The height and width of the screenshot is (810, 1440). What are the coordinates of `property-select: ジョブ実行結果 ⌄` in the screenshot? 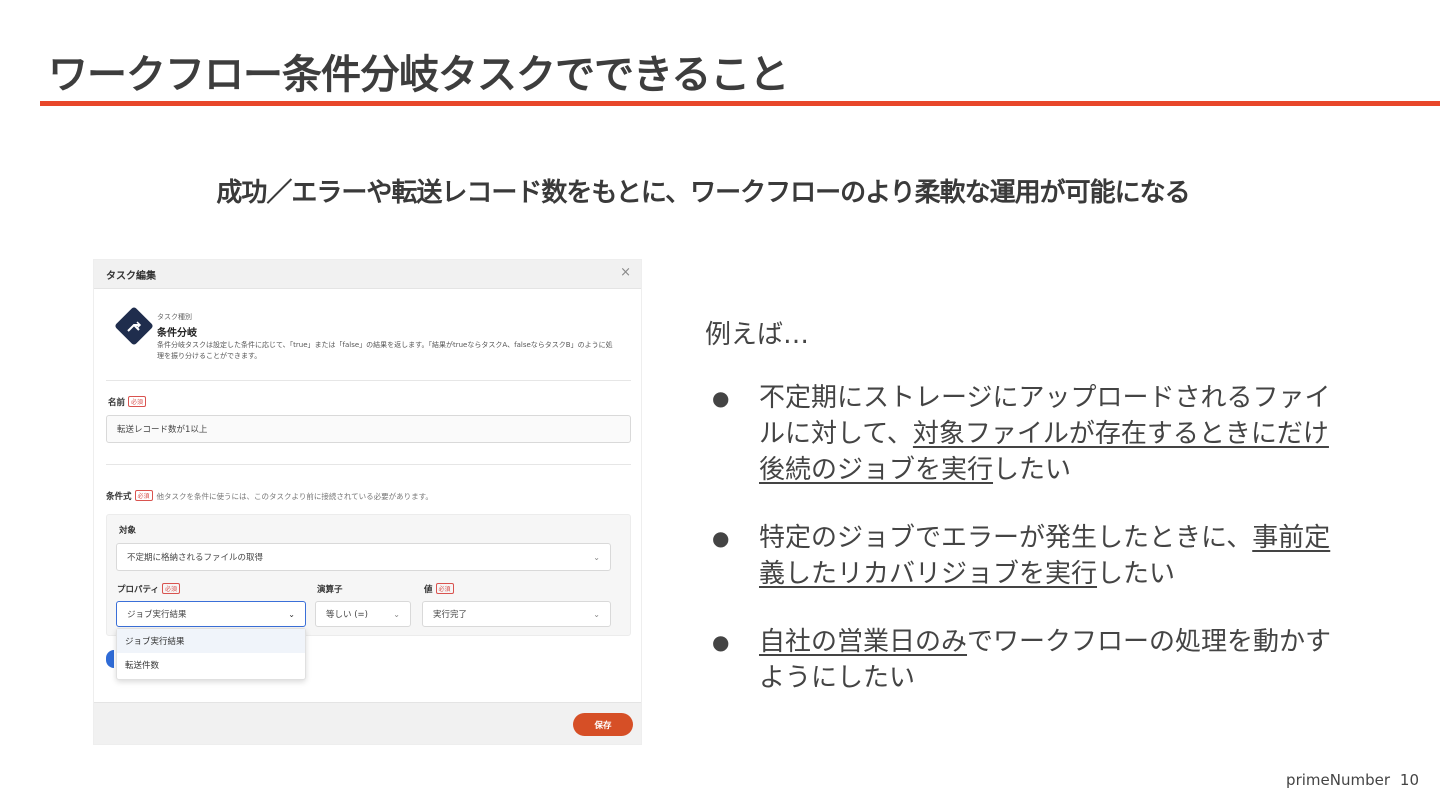 It's located at (211, 614).